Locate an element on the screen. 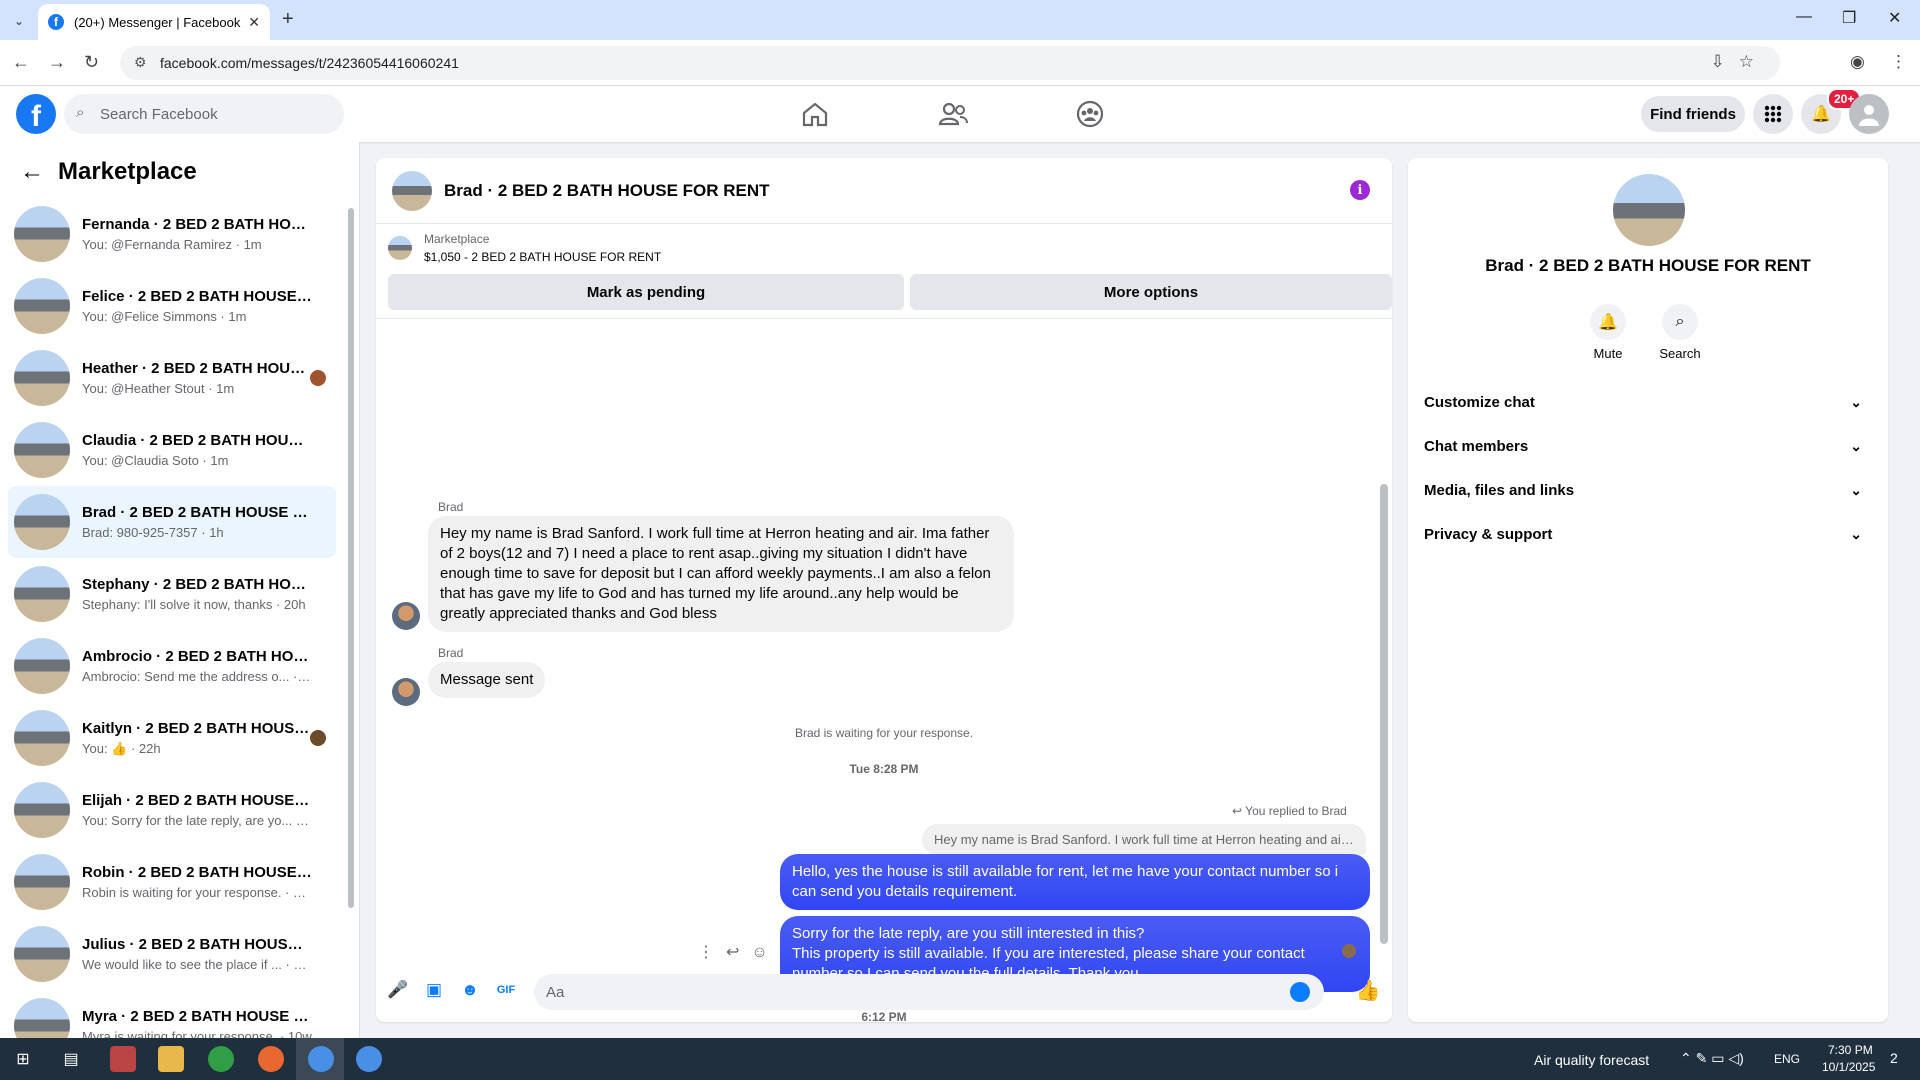 Image resolution: width=1920 pixels, height=1080 pixels. menu-grid-icon is located at coordinates (1773, 114).